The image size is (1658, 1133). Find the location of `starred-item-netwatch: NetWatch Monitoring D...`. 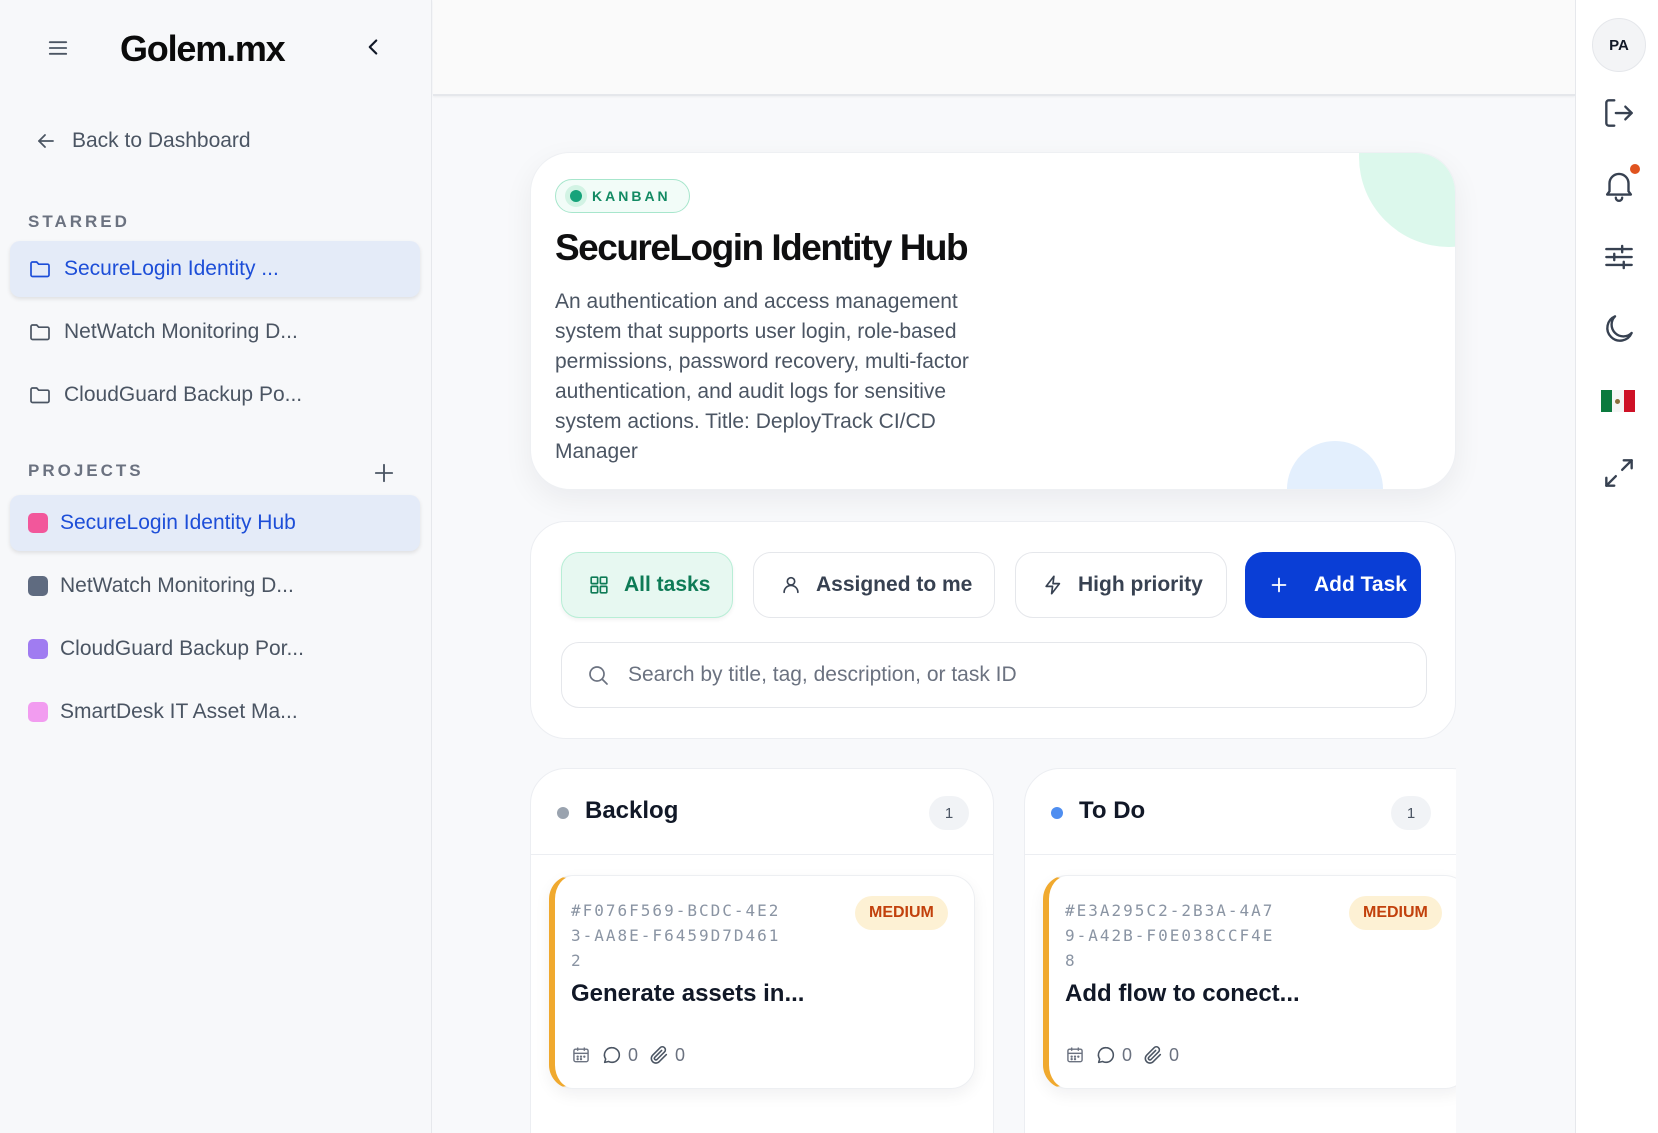

starred-item-netwatch: NetWatch Monitoring D... is located at coordinates (215, 332).